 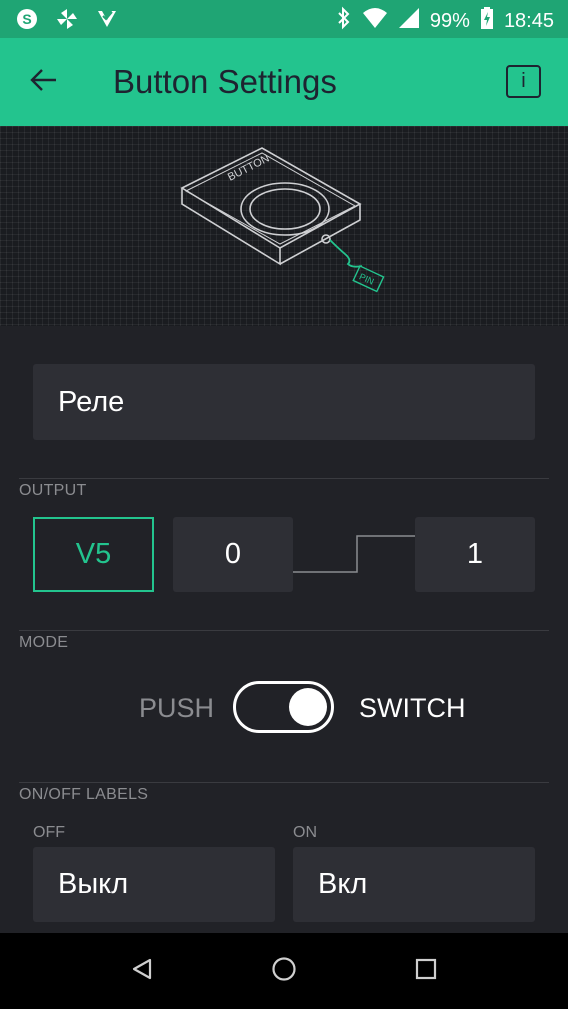 I want to click on arrow-left-icon, so click(x=44, y=82).